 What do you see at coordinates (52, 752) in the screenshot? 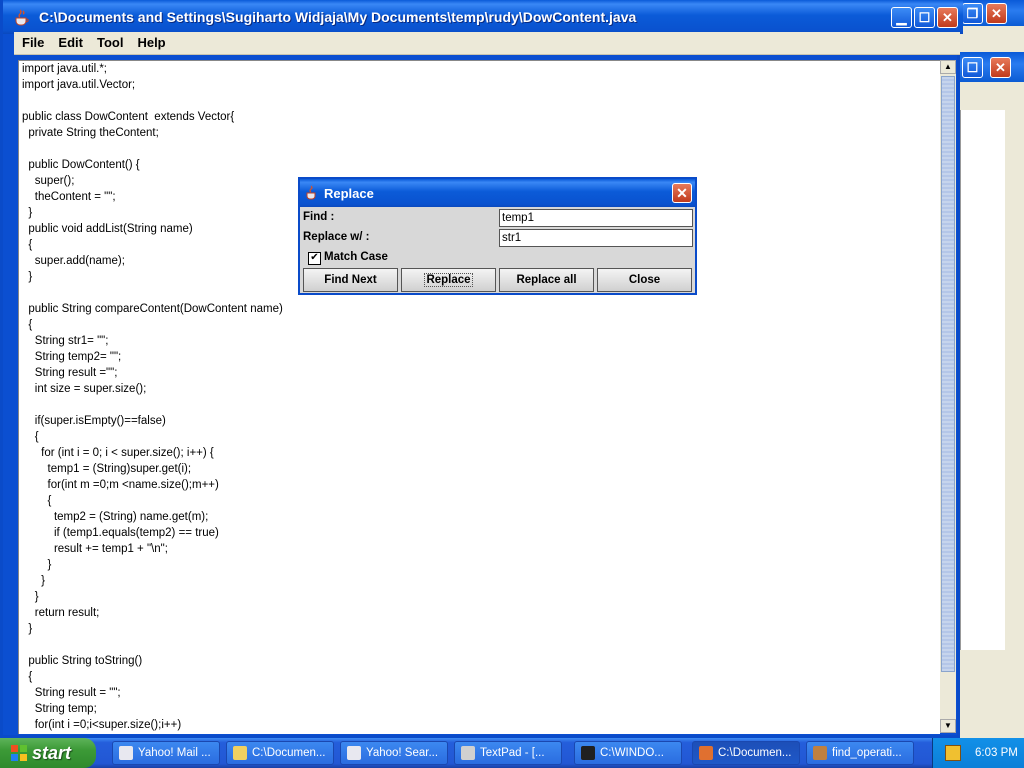
I see `start-label: start` at bounding box center [52, 752].